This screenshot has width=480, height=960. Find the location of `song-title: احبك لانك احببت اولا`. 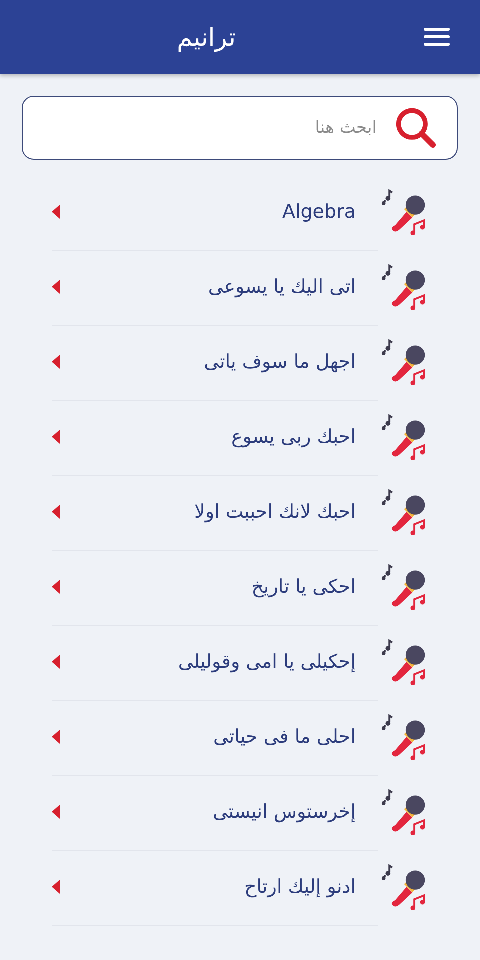

song-title: احبك لانك احببت اولا is located at coordinates (275, 512).